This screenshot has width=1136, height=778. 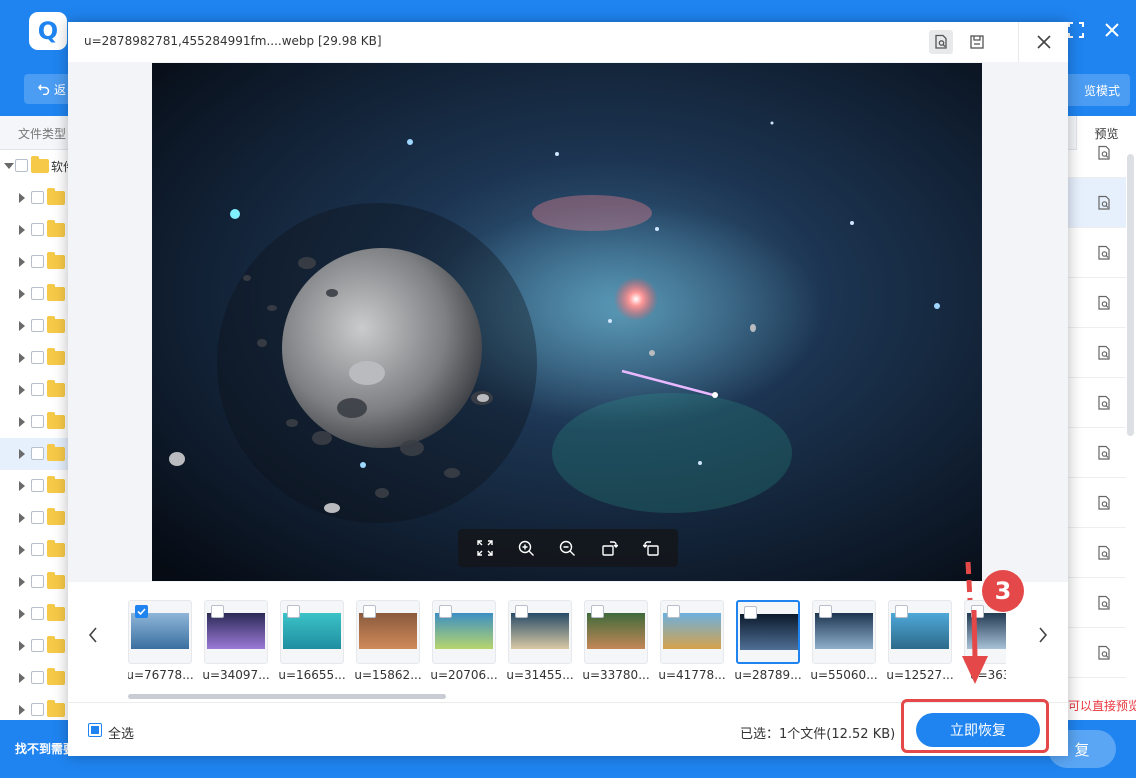 I want to click on scrollbar, so click(x=1130, y=295).